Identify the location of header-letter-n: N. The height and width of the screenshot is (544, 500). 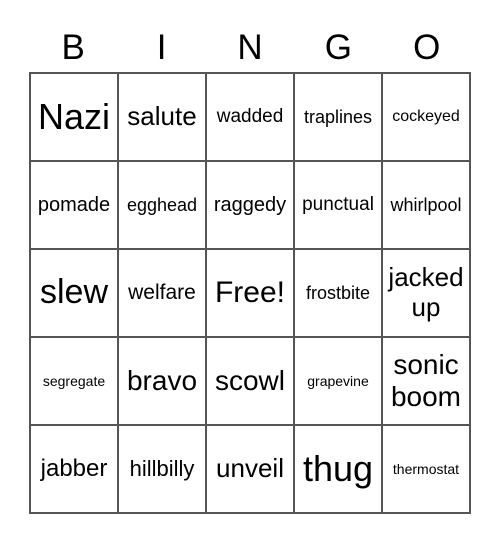
(250, 47).